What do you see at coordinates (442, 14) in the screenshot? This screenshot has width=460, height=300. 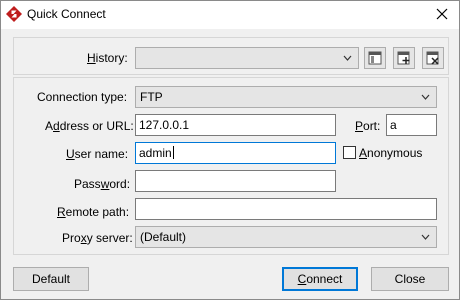 I see `close-icon` at bounding box center [442, 14].